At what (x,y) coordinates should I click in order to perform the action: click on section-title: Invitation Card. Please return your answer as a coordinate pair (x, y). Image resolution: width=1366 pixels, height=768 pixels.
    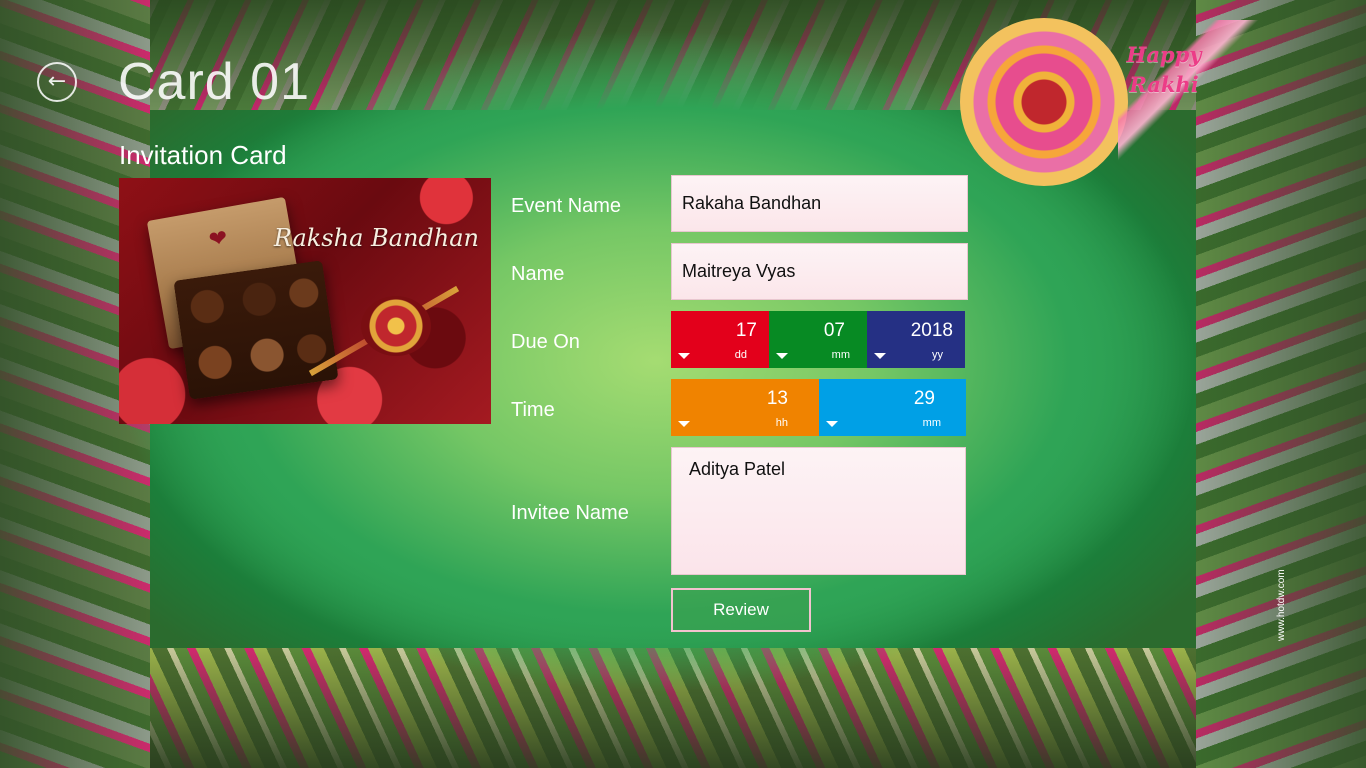
    Looking at the image, I should click on (203, 155).